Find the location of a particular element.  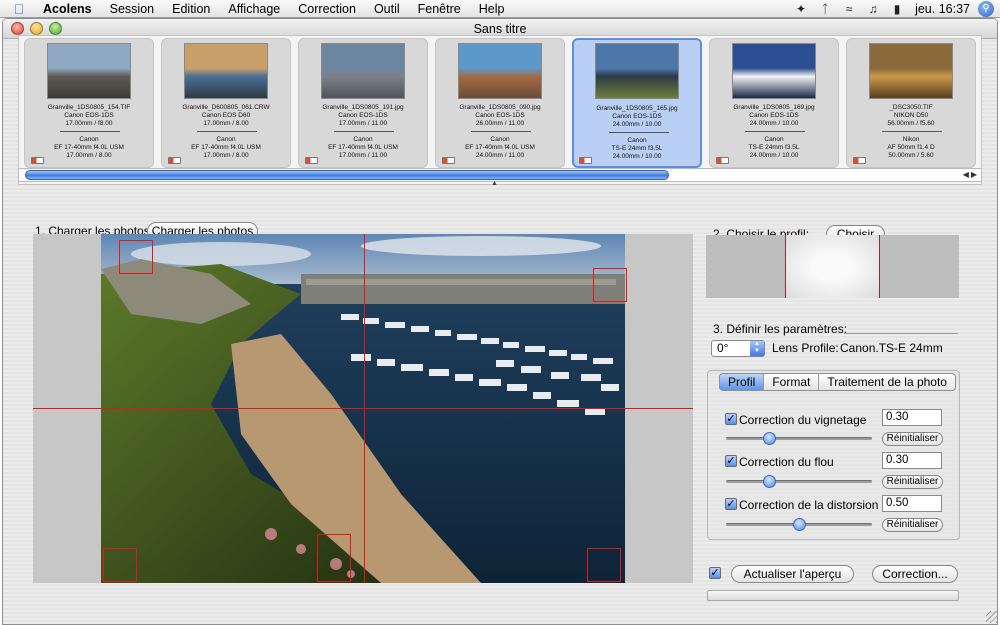

card-lens-setting: 17.00mm / 8.00 is located at coordinates (89, 155).